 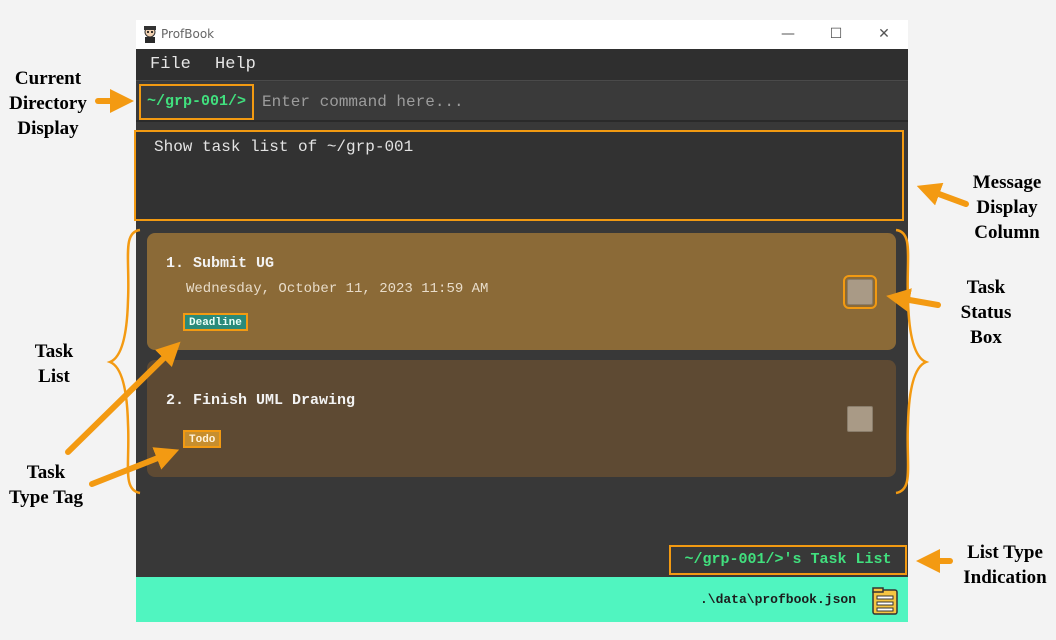 I want to click on menu-bar: File Help, so click(x=522, y=65).